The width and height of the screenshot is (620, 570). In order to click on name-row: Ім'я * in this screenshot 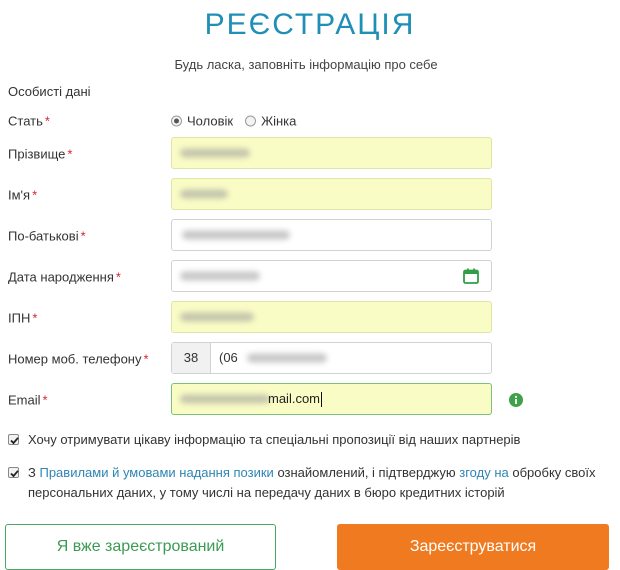, I will do `click(253, 195)`.